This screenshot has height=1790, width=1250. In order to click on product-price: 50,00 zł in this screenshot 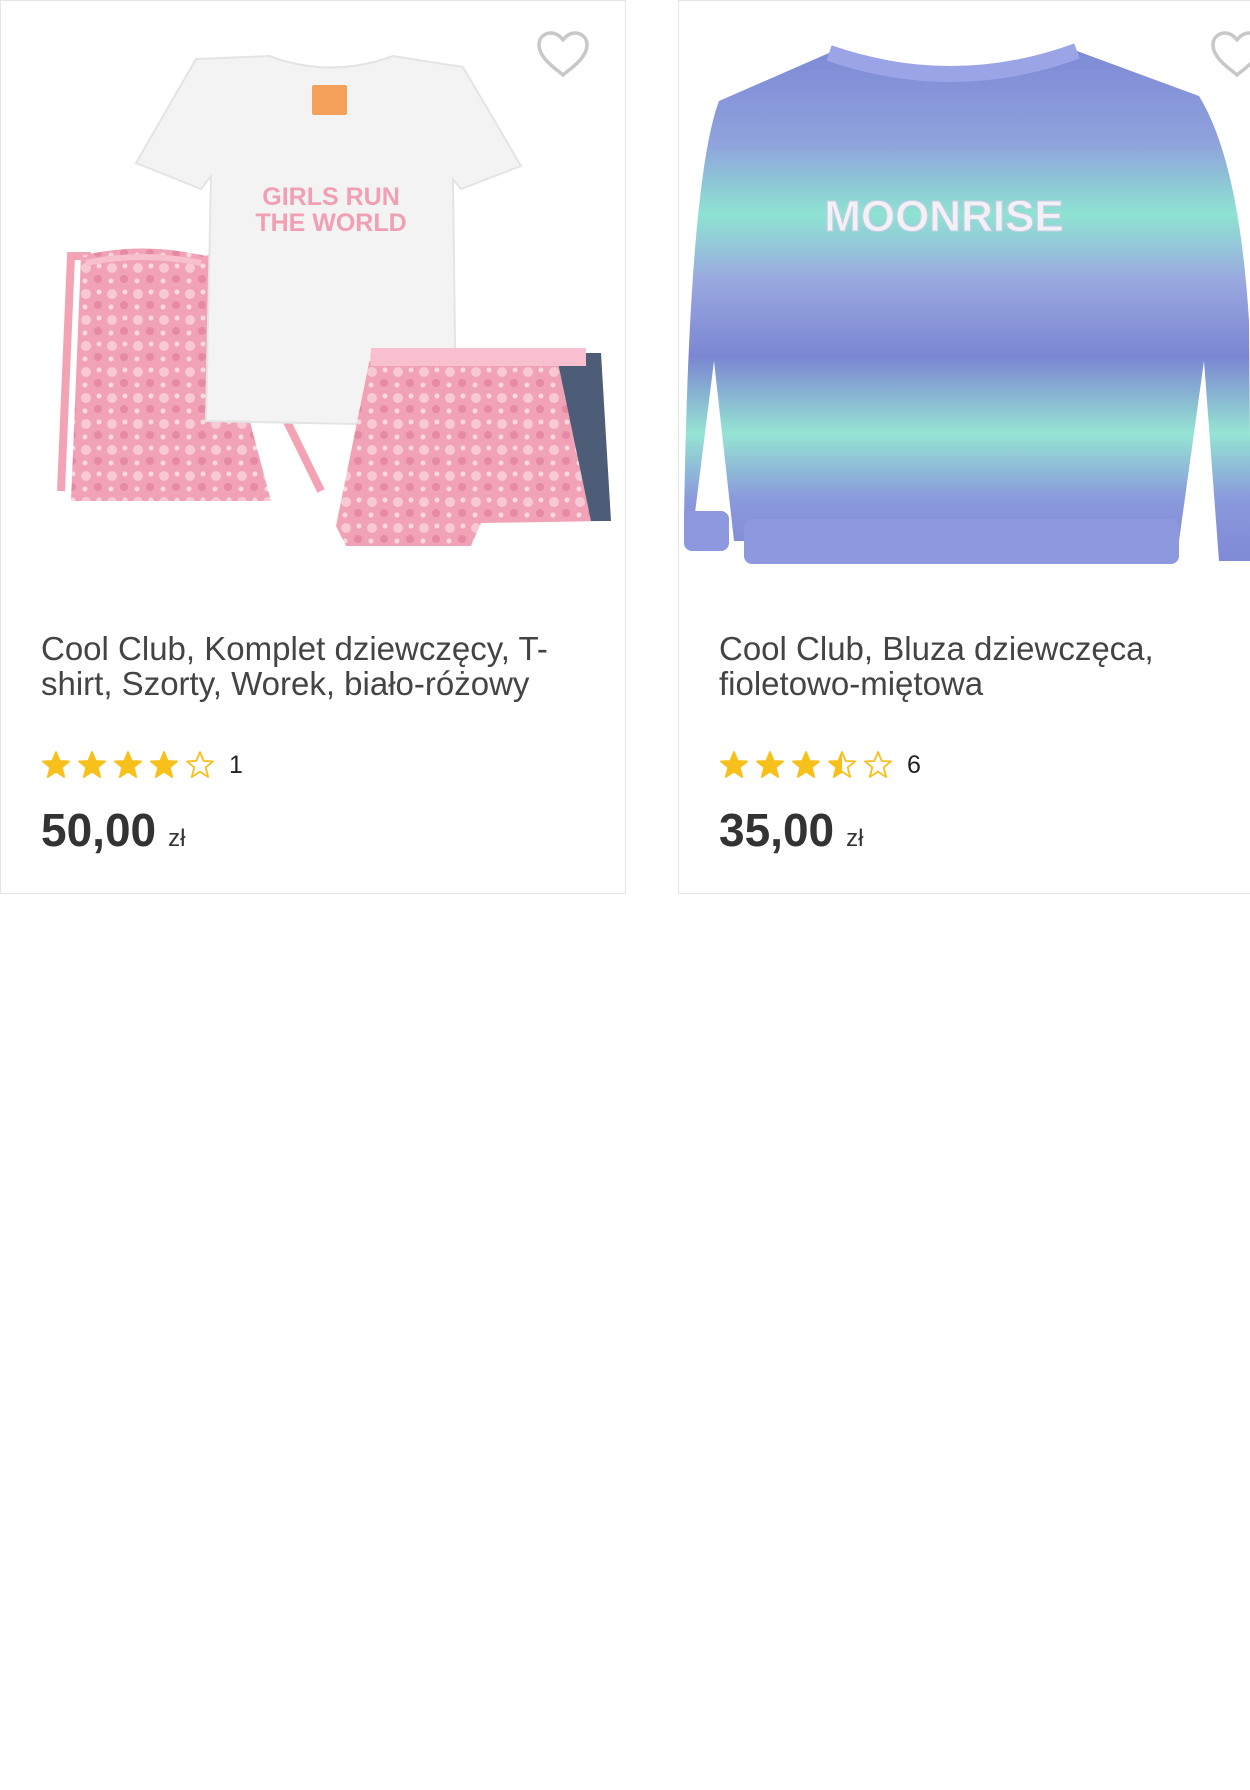, I will do `click(113, 830)`.